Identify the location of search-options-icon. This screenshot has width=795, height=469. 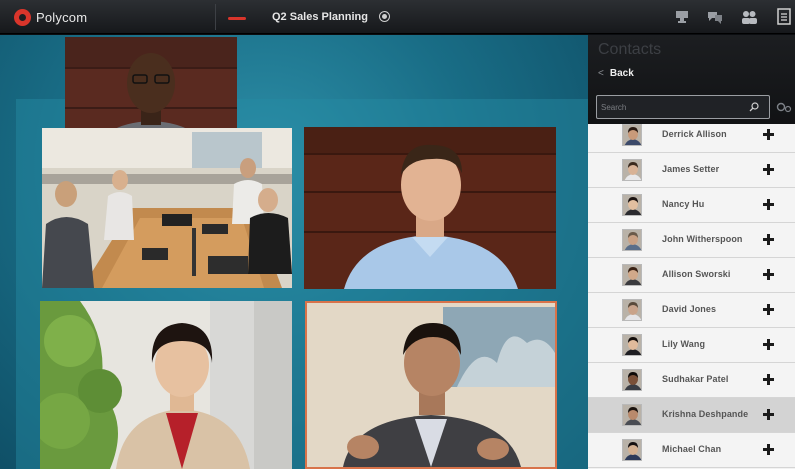
(784, 107).